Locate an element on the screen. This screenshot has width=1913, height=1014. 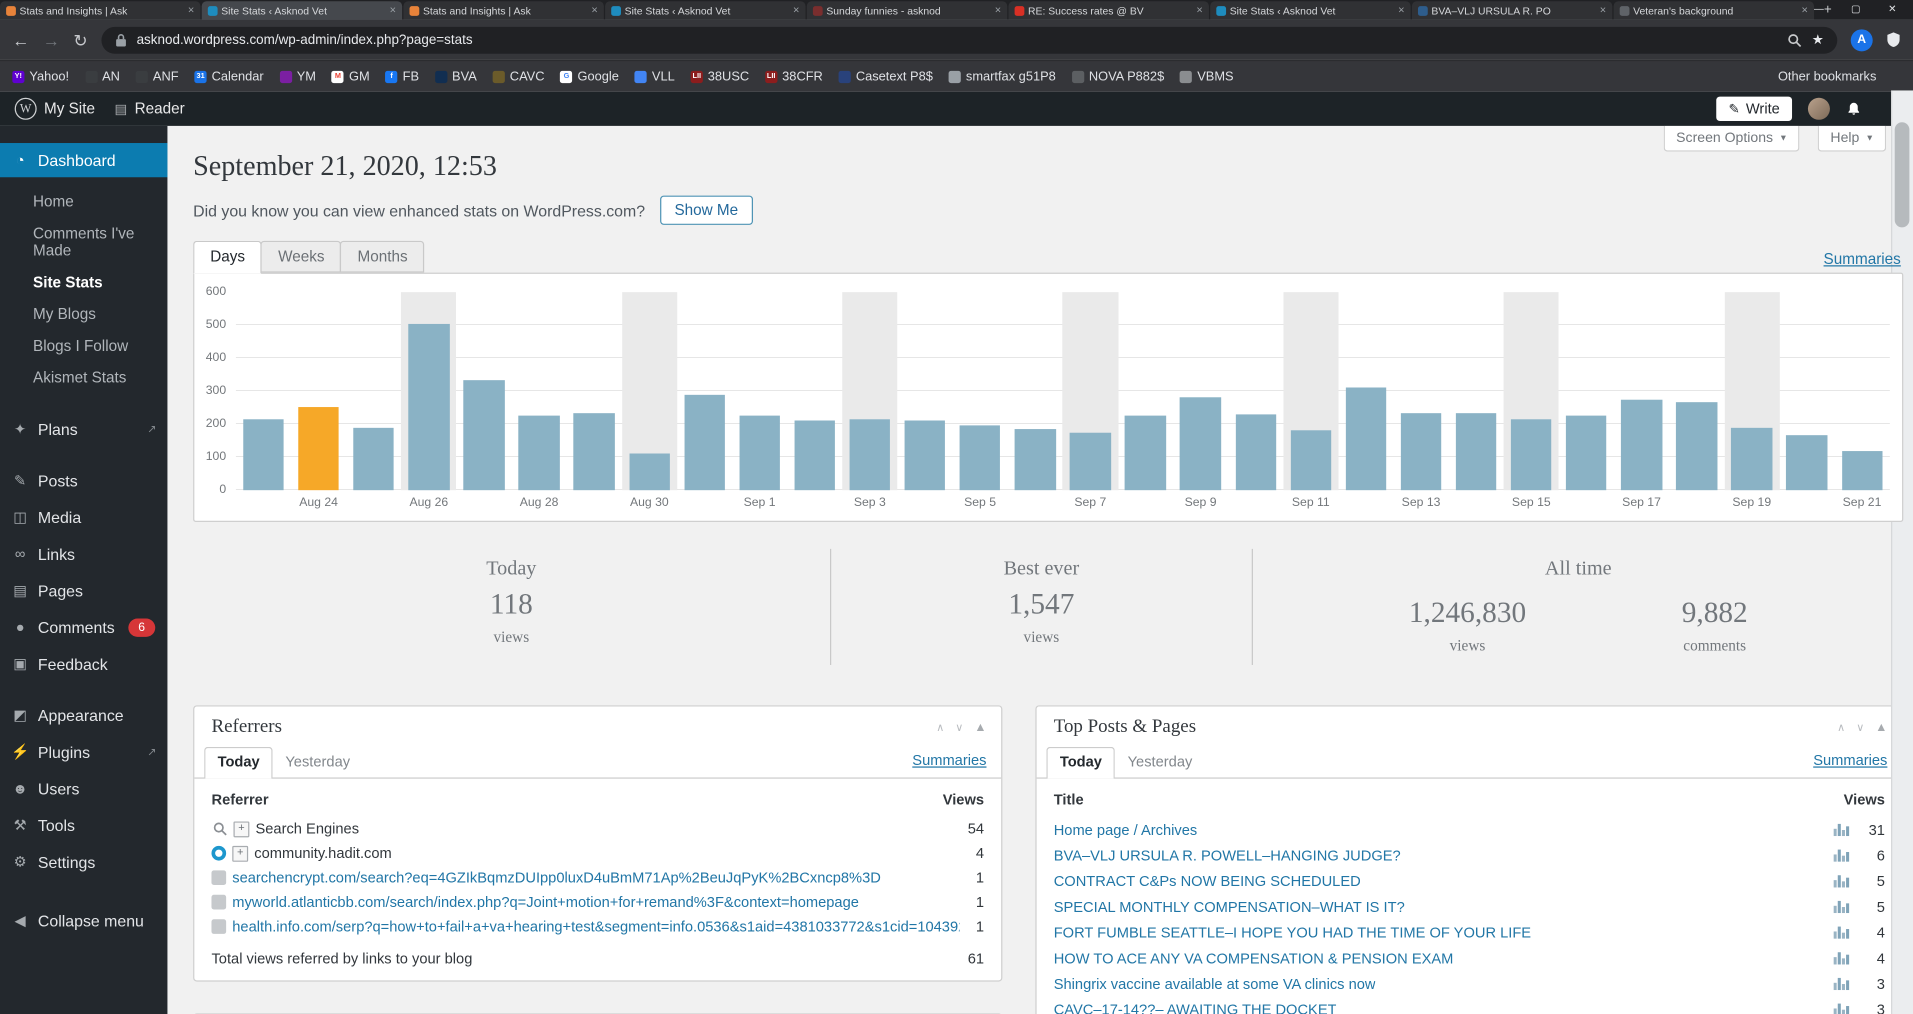
top-posts-summaries-link: Summaries is located at coordinates (1850, 765).